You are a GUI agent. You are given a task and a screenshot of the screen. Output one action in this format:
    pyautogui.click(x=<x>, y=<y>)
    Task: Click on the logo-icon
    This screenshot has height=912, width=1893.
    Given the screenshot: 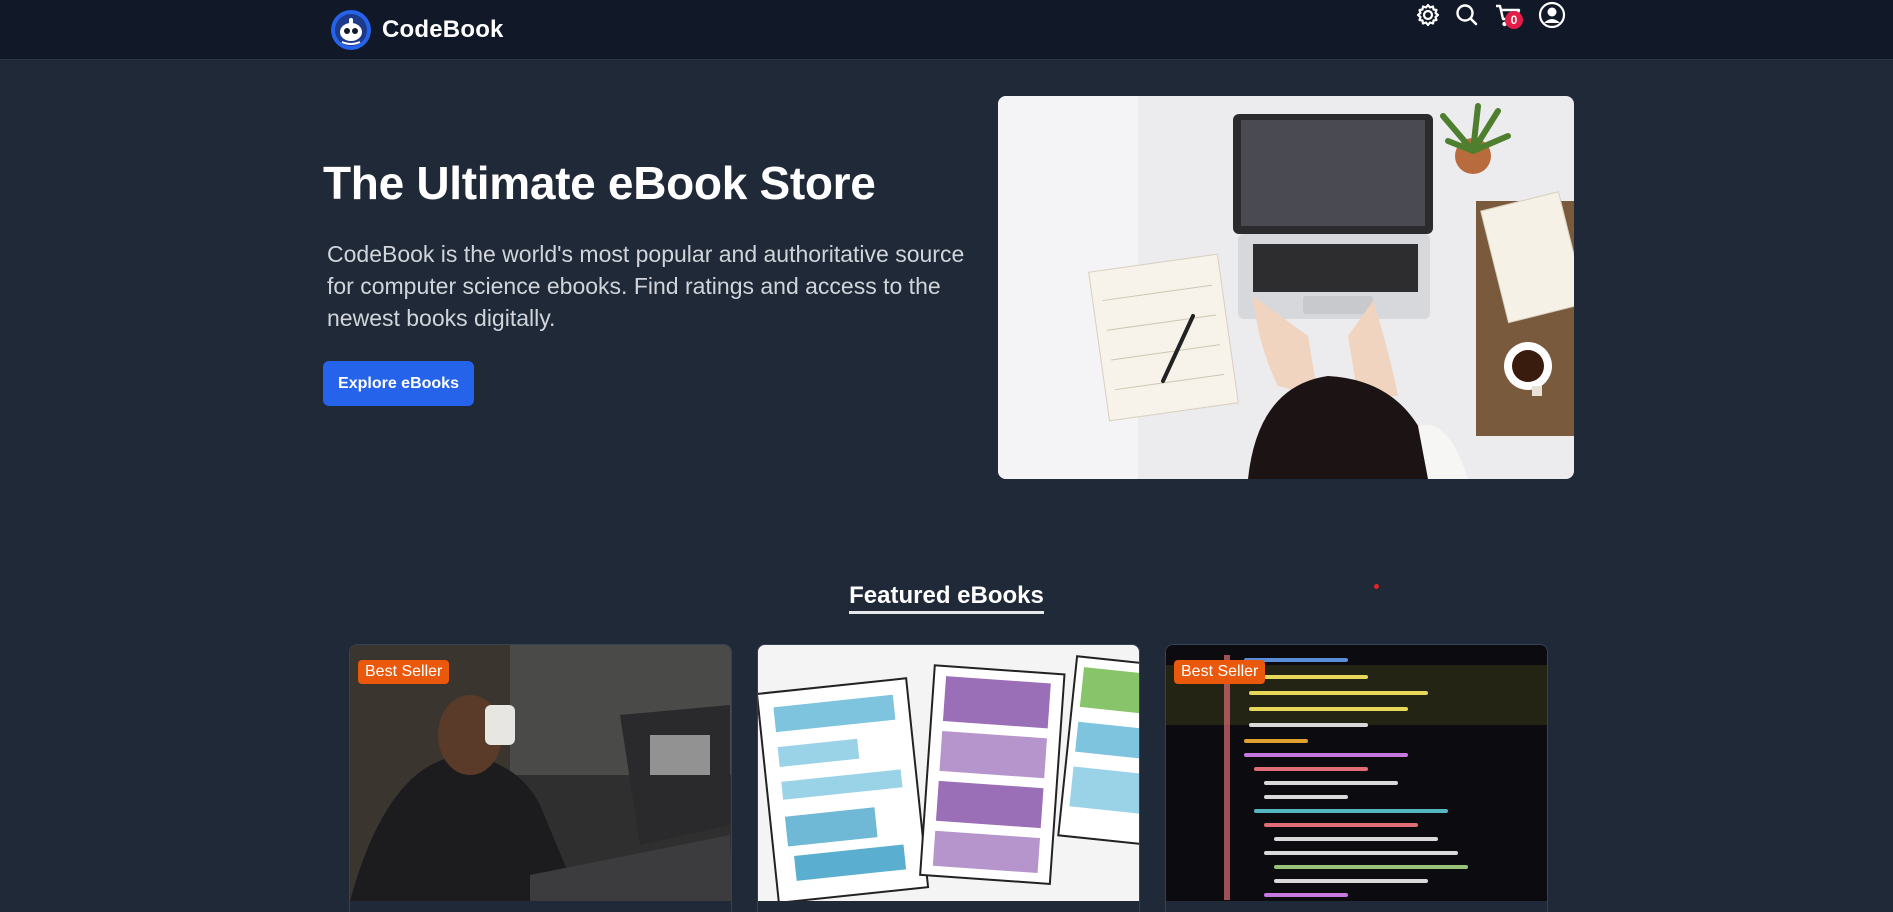 What is the action you would take?
    pyautogui.click(x=351, y=30)
    